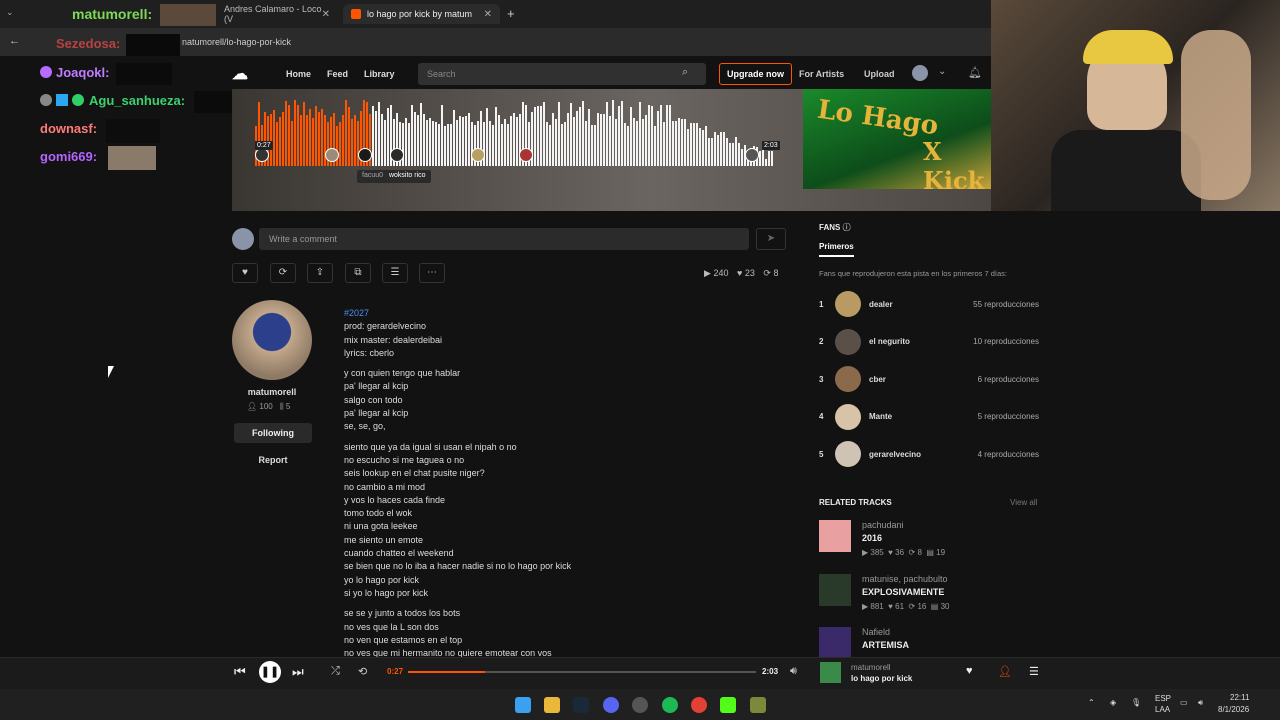 Image resolution: width=1280 pixels, height=720 pixels. I want to click on shuffle-icon: ⤮, so click(335, 671).